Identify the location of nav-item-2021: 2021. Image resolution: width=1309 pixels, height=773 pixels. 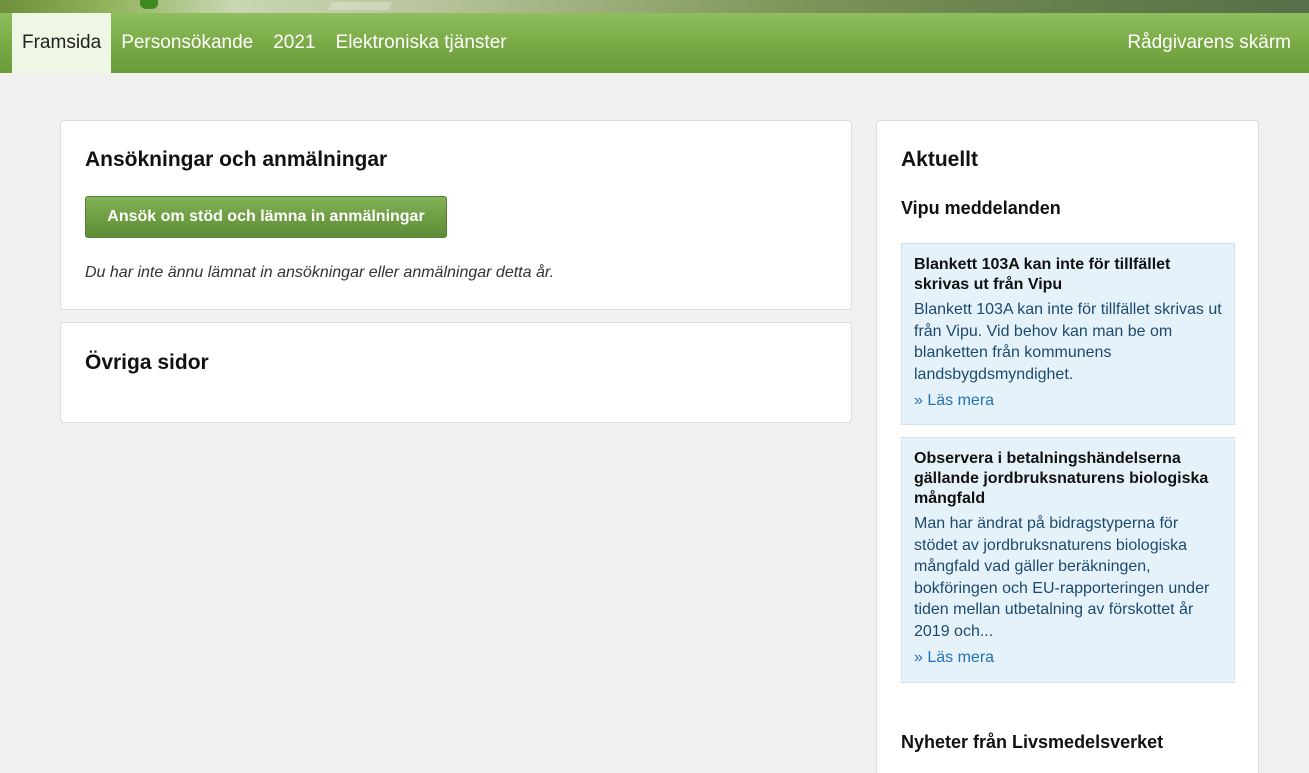
(294, 43).